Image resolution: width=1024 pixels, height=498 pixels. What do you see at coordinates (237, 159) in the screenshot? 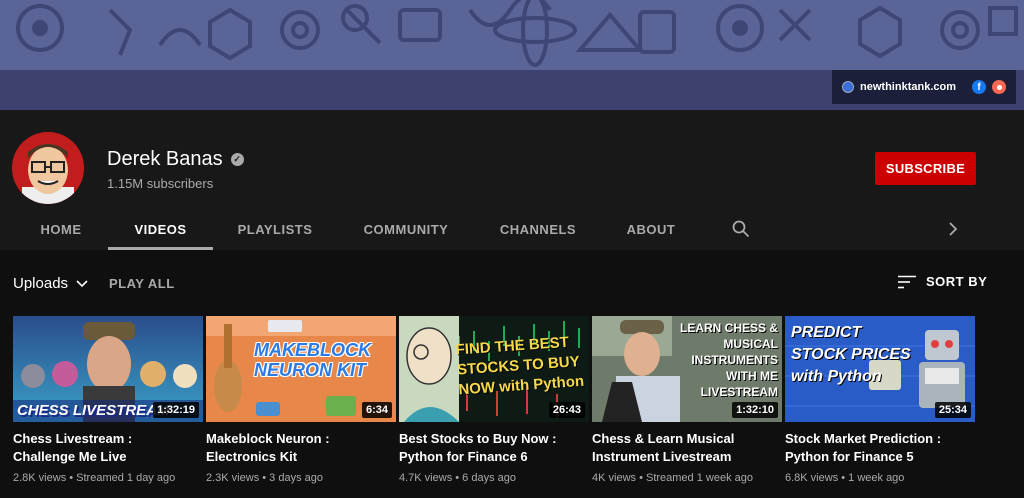
I see `verified-badge-icon: ✓` at bounding box center [237, 159].